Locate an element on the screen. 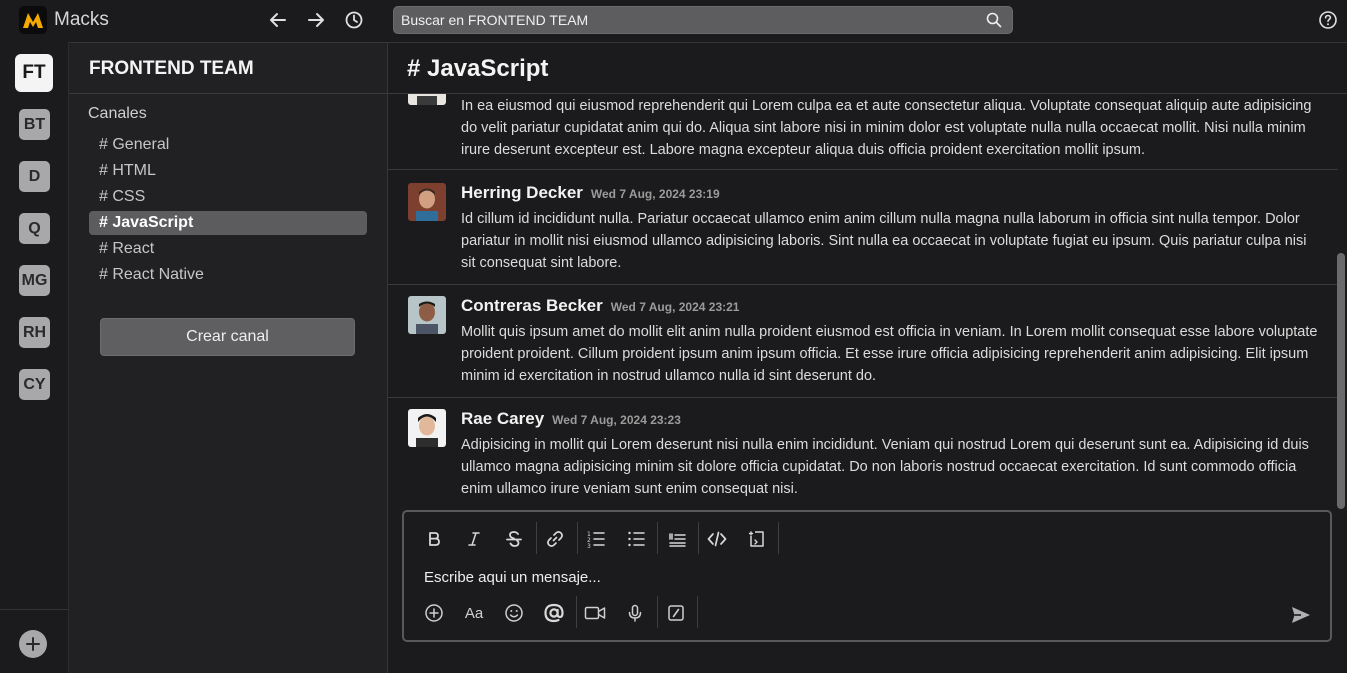 The image size is (1347, 673). add-icon is located at coordinates (434, 613).